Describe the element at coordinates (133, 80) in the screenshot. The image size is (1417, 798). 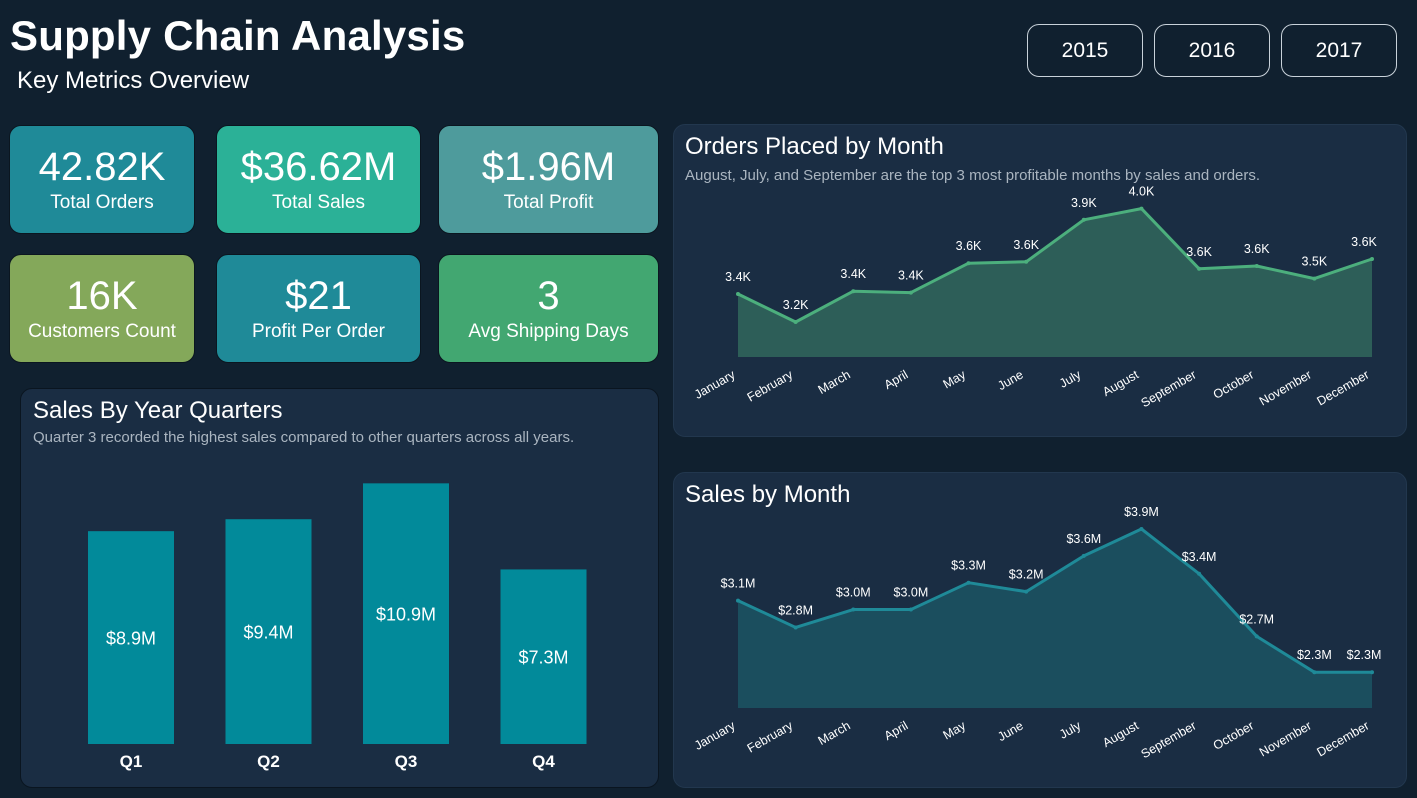
I see `page-subtitle: Key Metrics Overview` at that location.